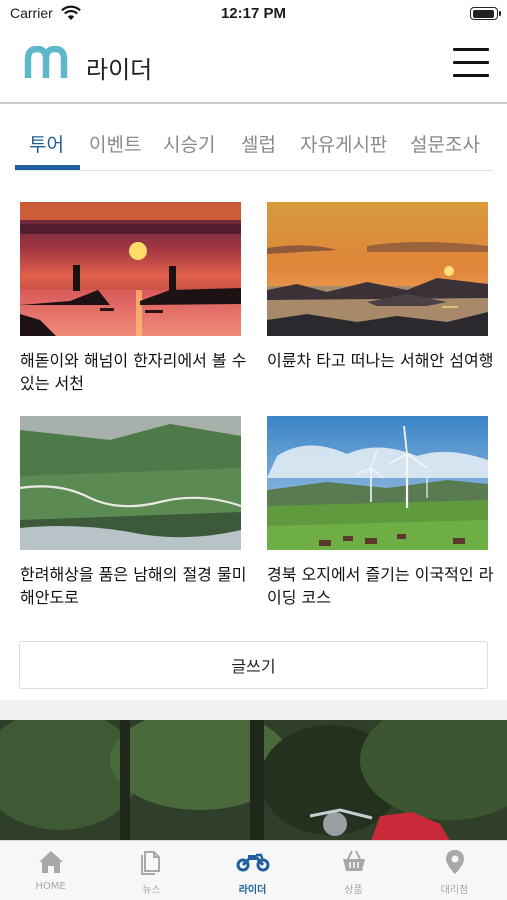 The width and height of the screenshot is (507, 900). Describe the element at coordinates (151, 890) in the screenshot. I see `nav-label: 뉴스` at that location.